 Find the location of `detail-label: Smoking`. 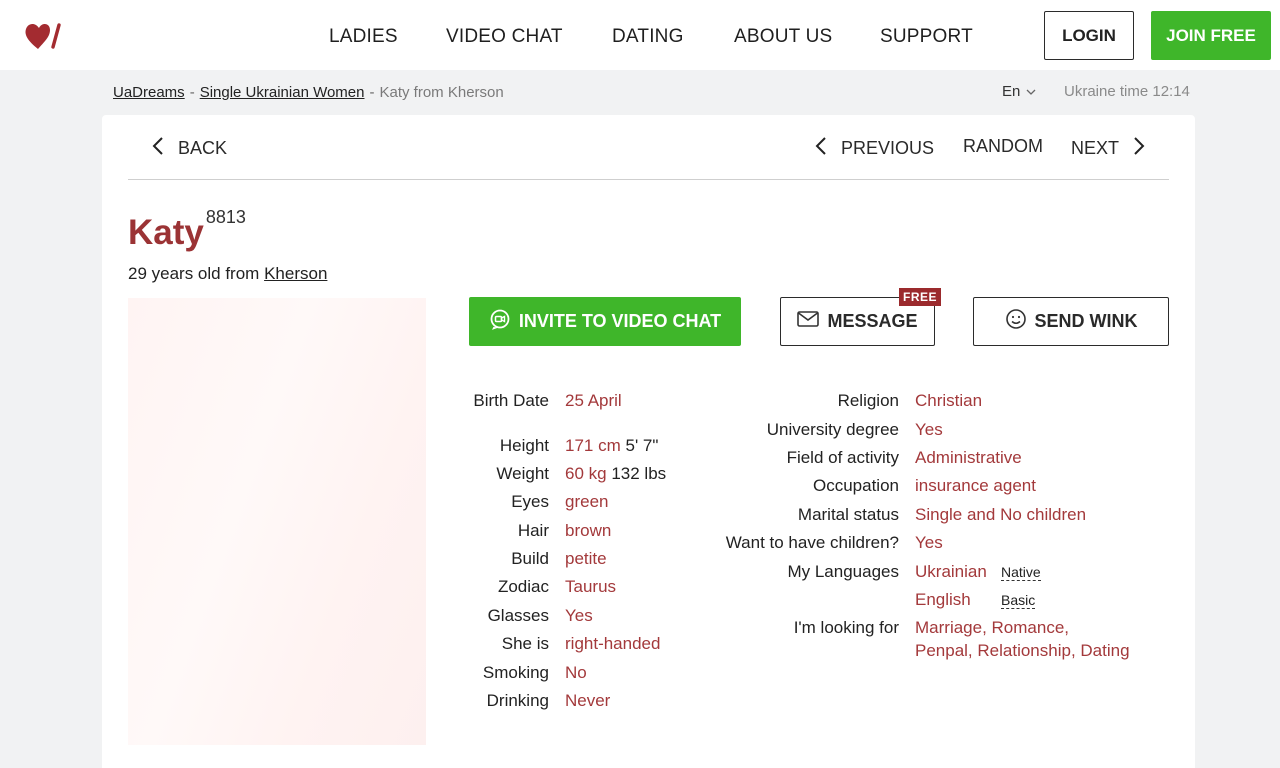

detail-label: Smoking is located at coordinates (515, 672).